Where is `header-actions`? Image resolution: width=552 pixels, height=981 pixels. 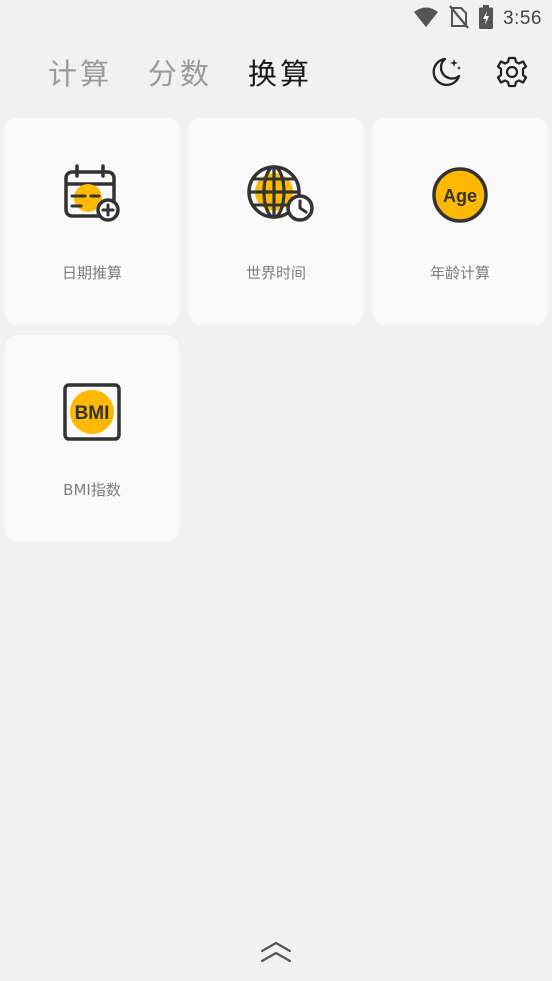
header-actions is located at coordinates (479, 74).